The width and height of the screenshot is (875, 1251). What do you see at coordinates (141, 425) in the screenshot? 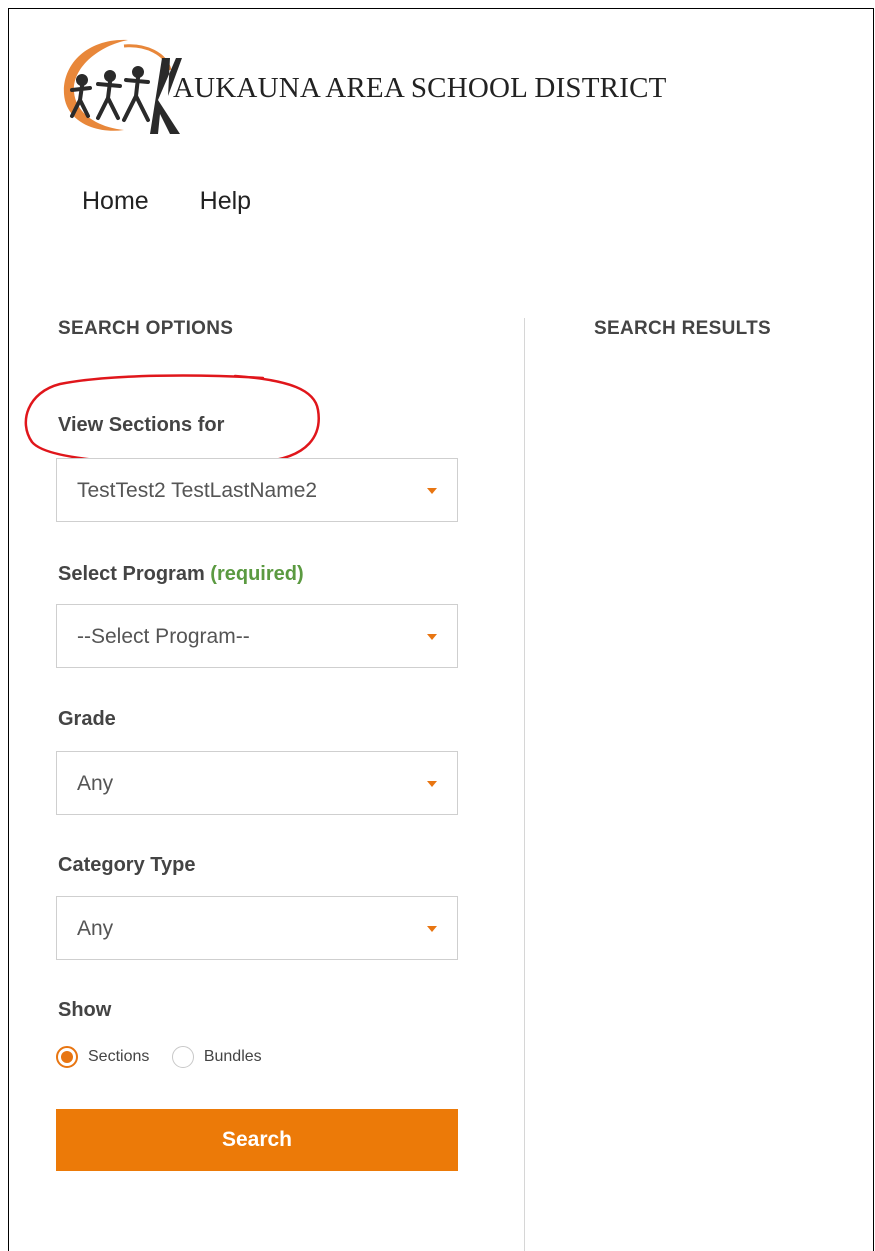
I see `view-sections-label: View Sections for` at bounding box center [141, 425].